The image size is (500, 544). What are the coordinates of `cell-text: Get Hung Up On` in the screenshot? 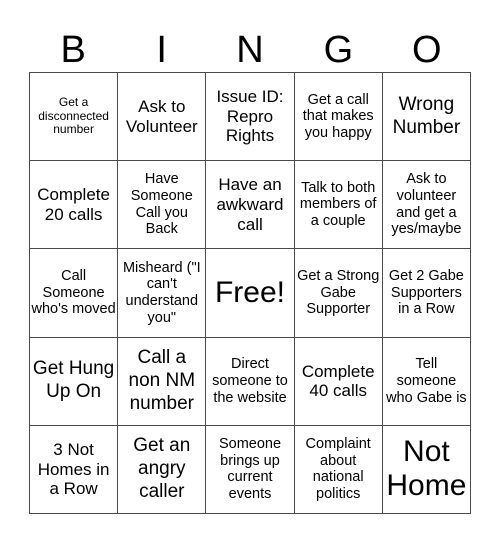 It's located at (73, 380).